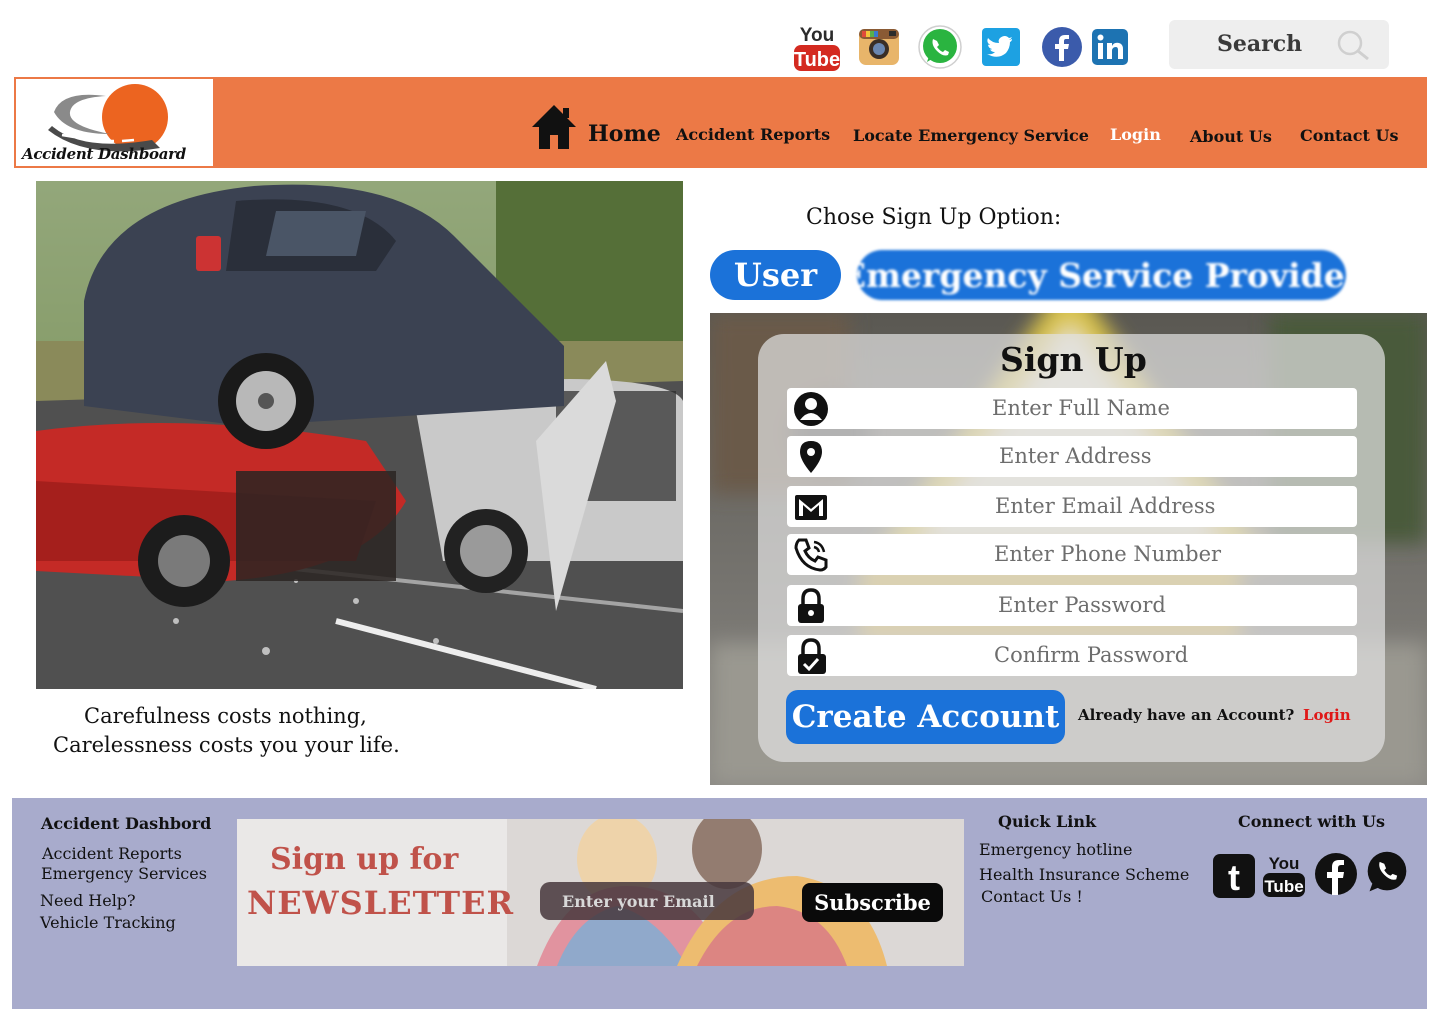 Image resolution: width=1440 pixels, height=1024 pixels. I want to click on lock-check-icon, so click(811, 656).